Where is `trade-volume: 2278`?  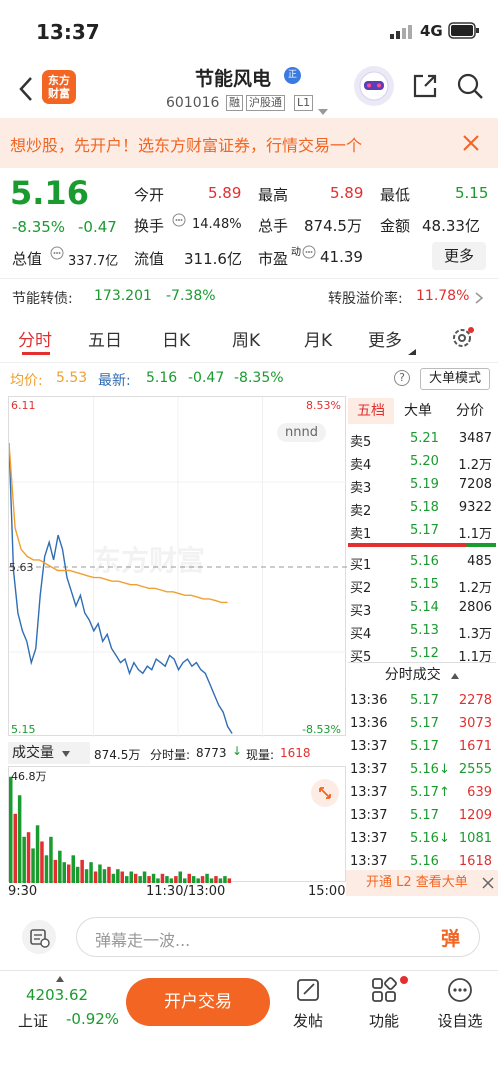
trade-volume: 2278 is located at coordinates (475, 700).